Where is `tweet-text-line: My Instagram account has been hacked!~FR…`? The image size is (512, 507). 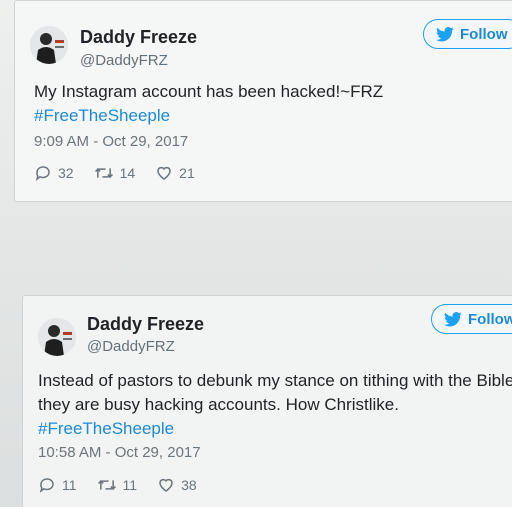 tweet-text-line: My Instagram account has been hacked!~FR… is located at coordinates (209, 91).